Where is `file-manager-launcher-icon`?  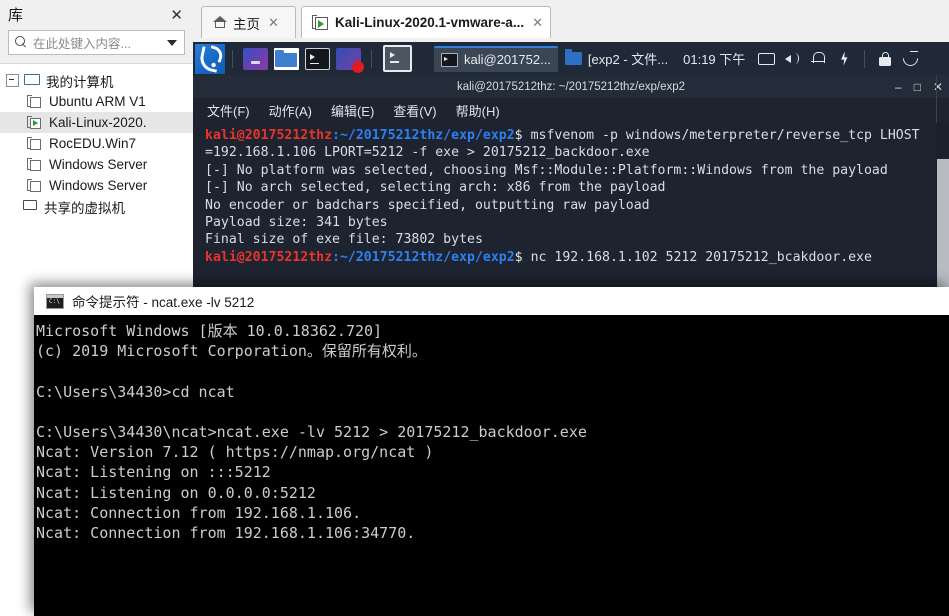
file-manager-launcher-icon is located at coordinates (286, 58).